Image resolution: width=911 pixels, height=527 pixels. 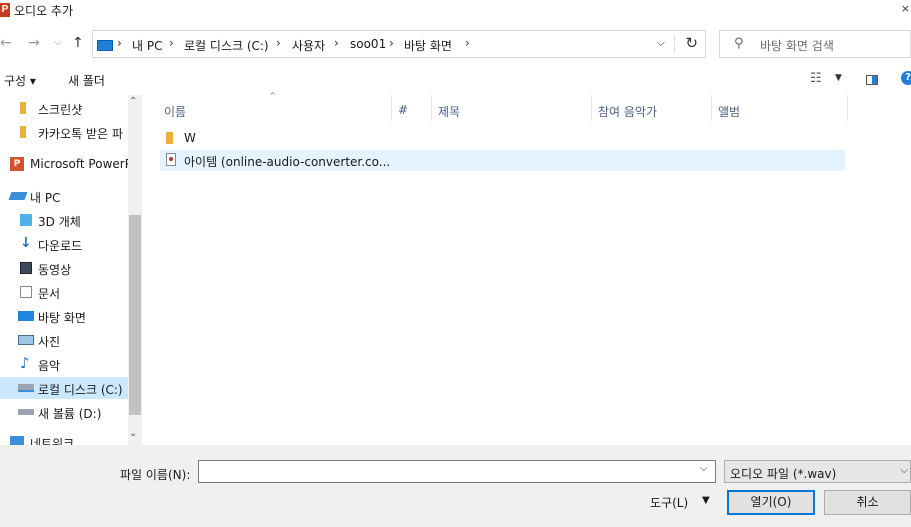 I want to click on sidebar-item-label: 동영상, so click(x=55, y=270).